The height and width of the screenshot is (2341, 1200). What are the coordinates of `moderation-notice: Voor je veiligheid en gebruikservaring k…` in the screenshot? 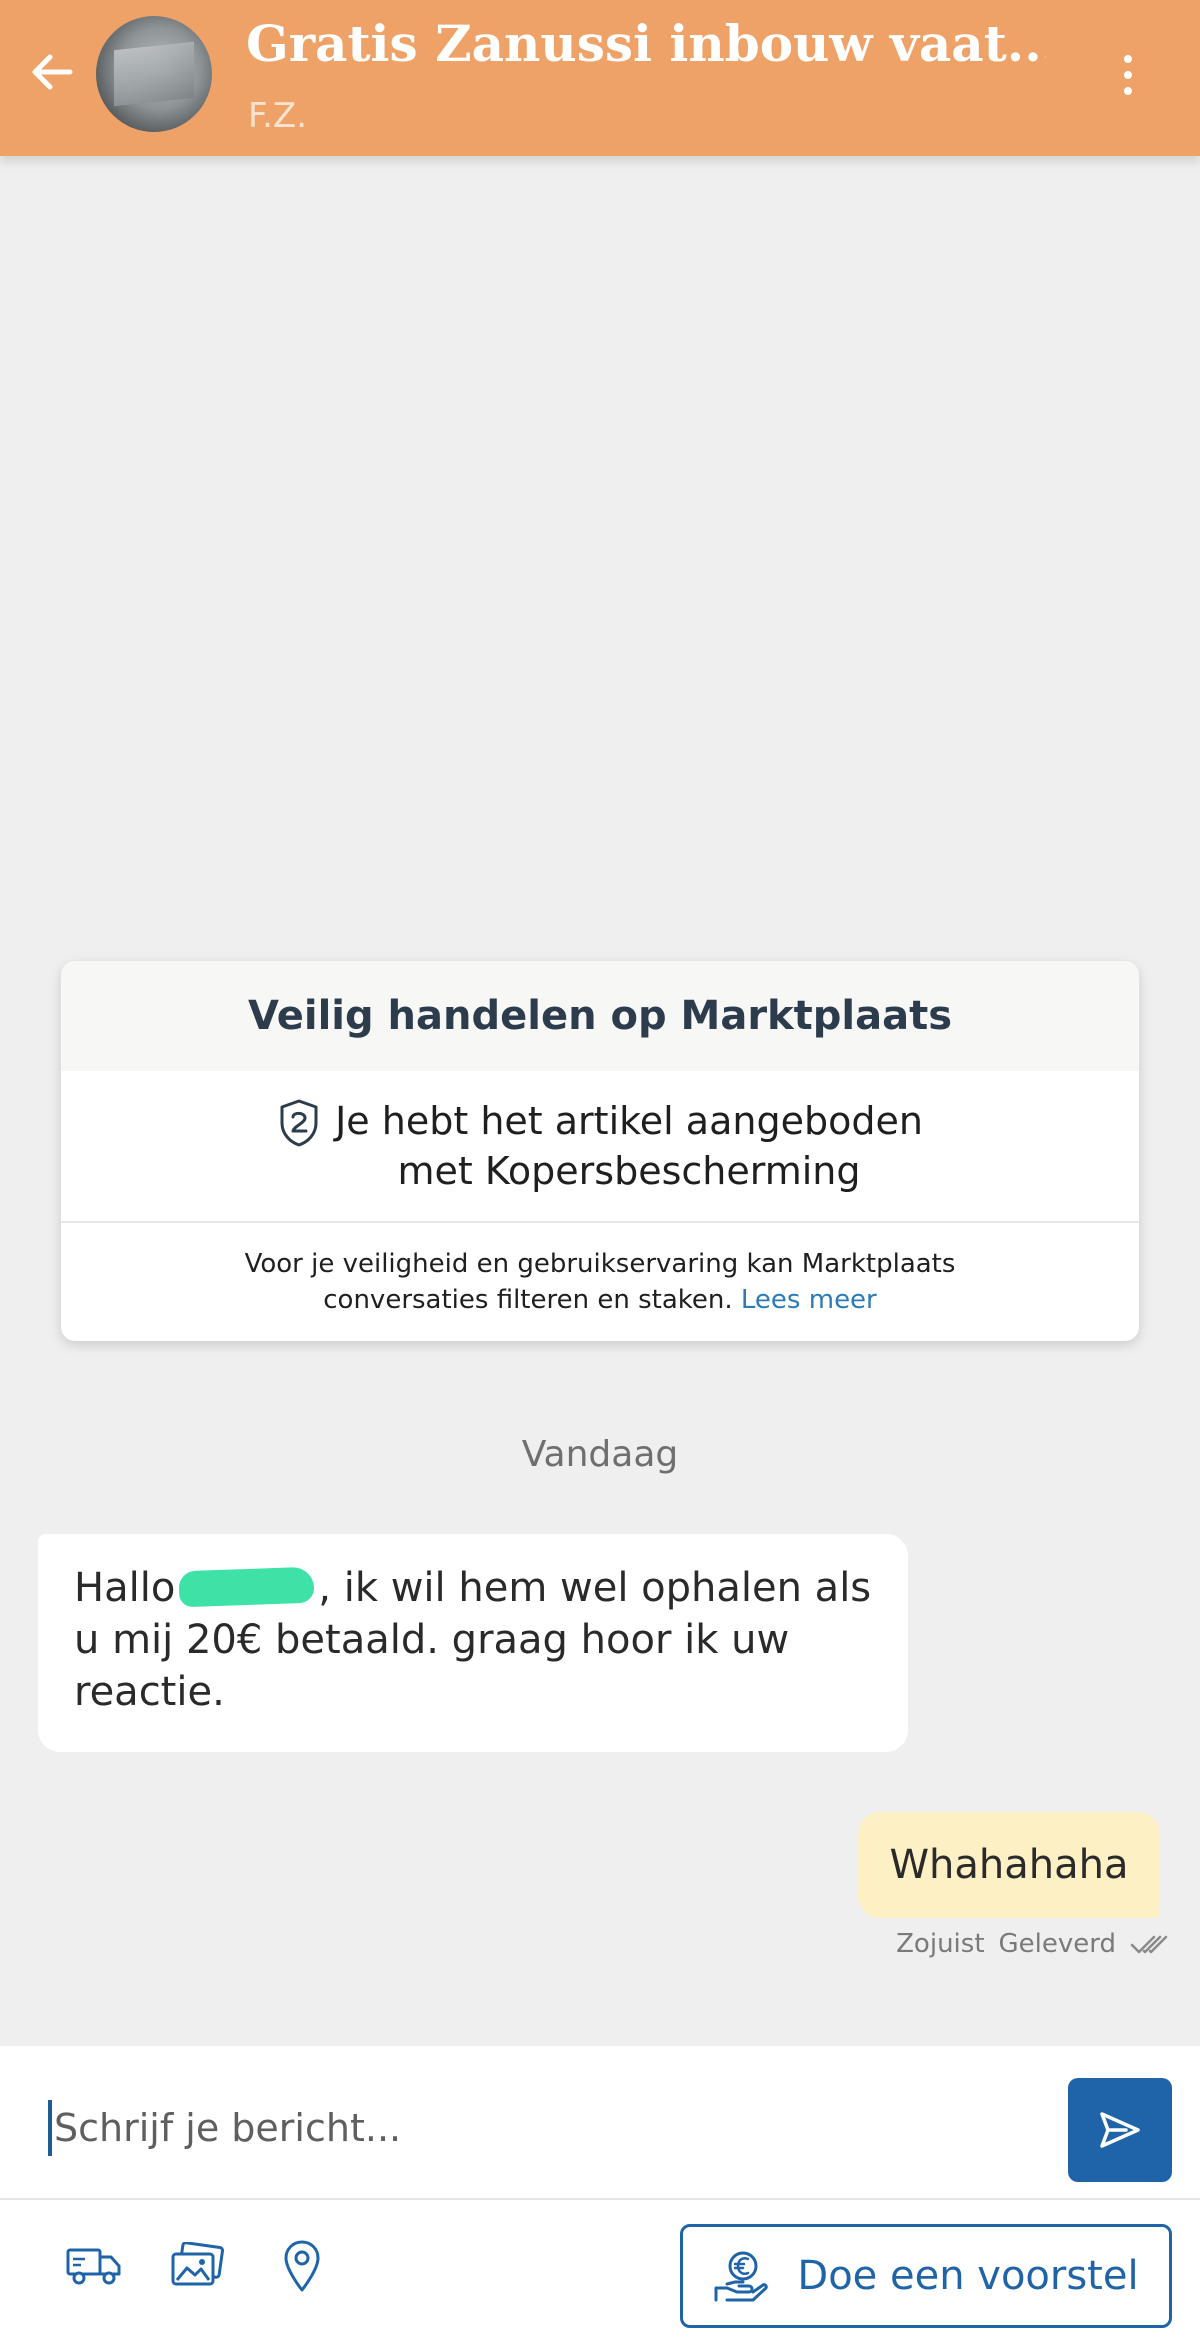 It's located at (600, 1282).